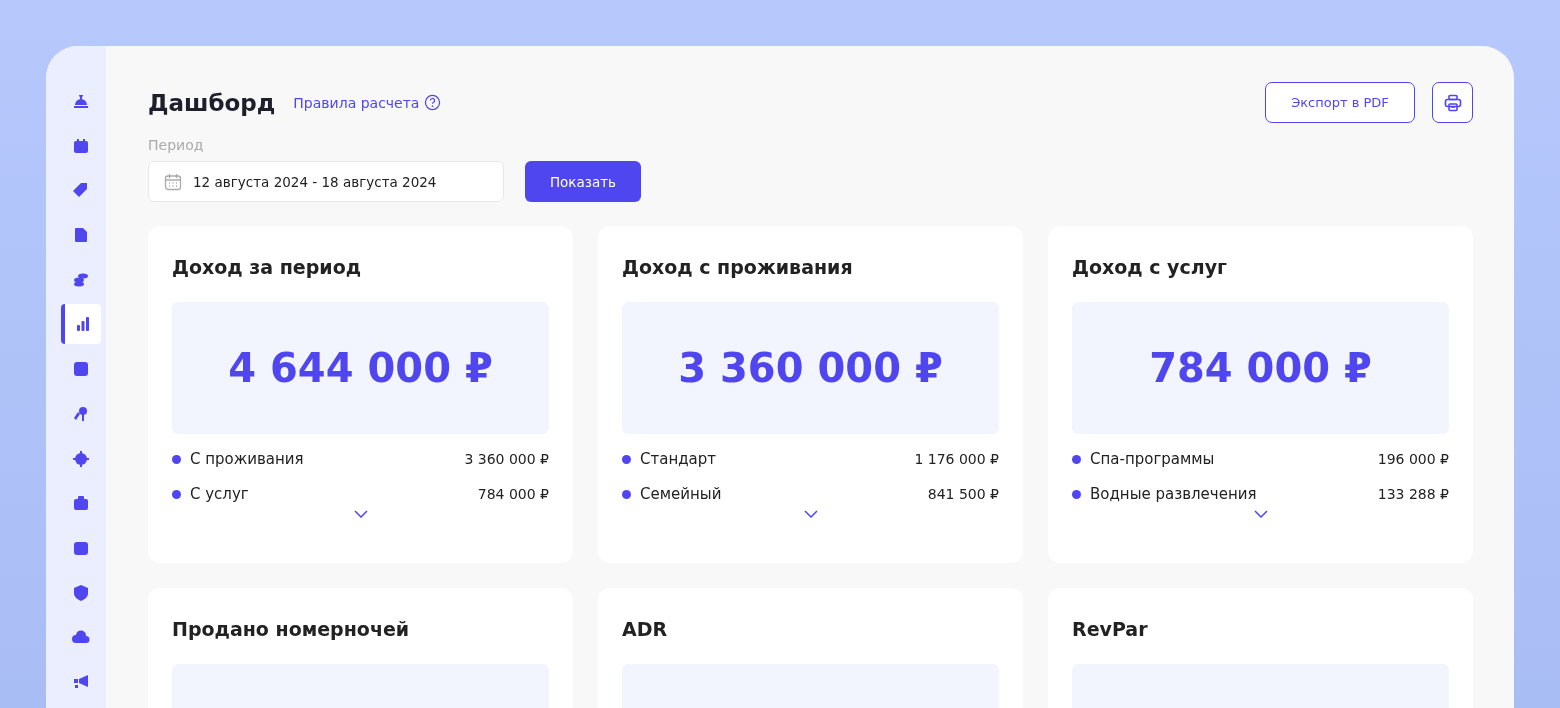 This screenshot has height=708, width=1560. I want to click on breakdown-value: 133 288 ₽, so click(1413, 494).